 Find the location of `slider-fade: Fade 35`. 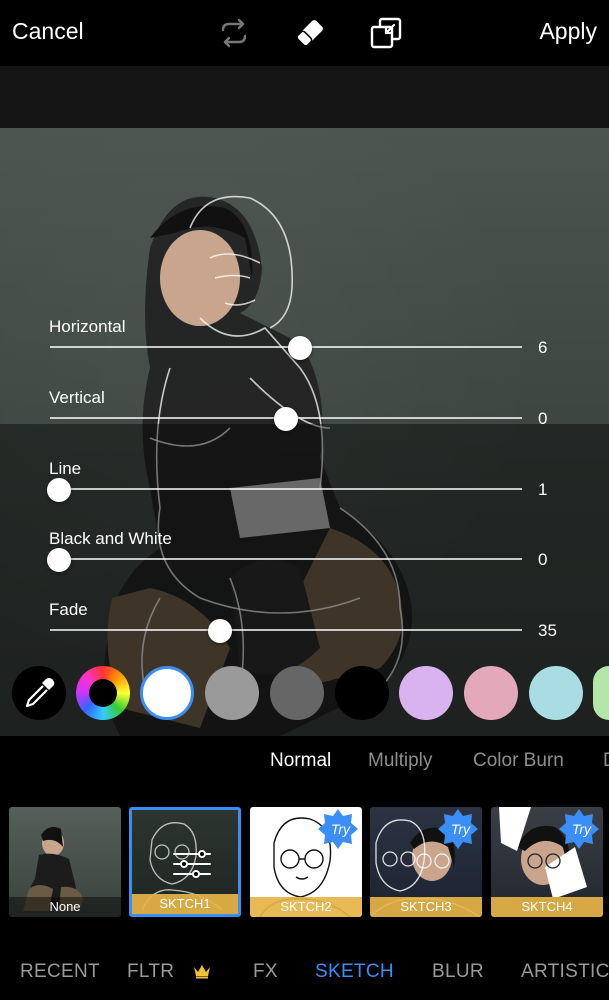

slider-fade: Fade 35 is located at coordinates (304, 635).